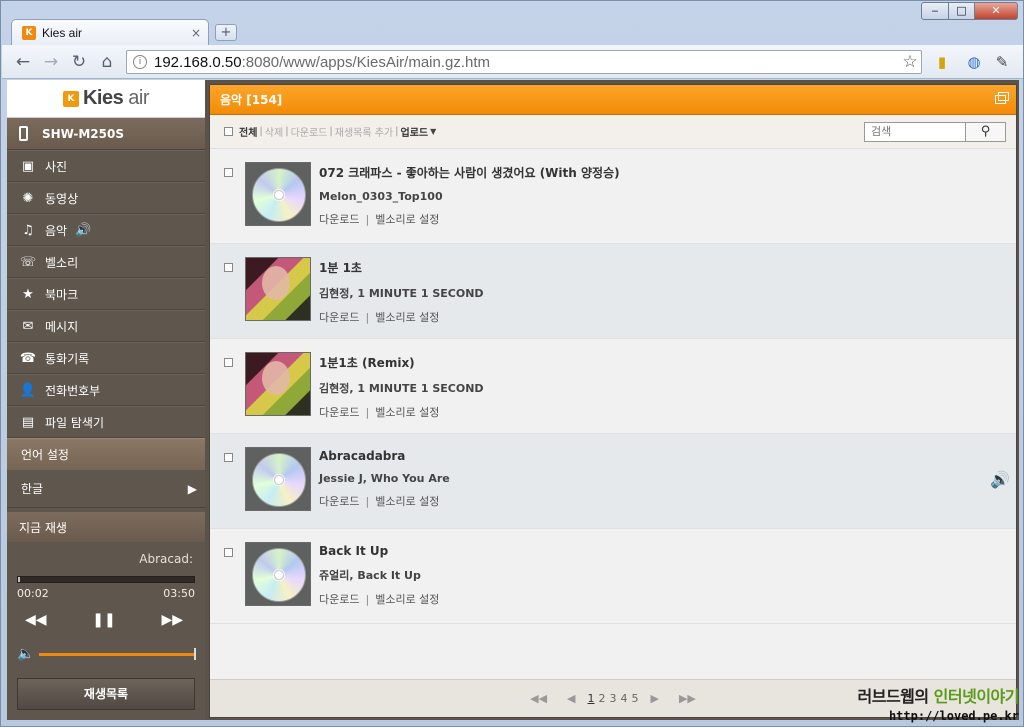 The width and height of the screenshot is (1024, 727). I want to click on next-page-icon: ▶, so click(655, 698).